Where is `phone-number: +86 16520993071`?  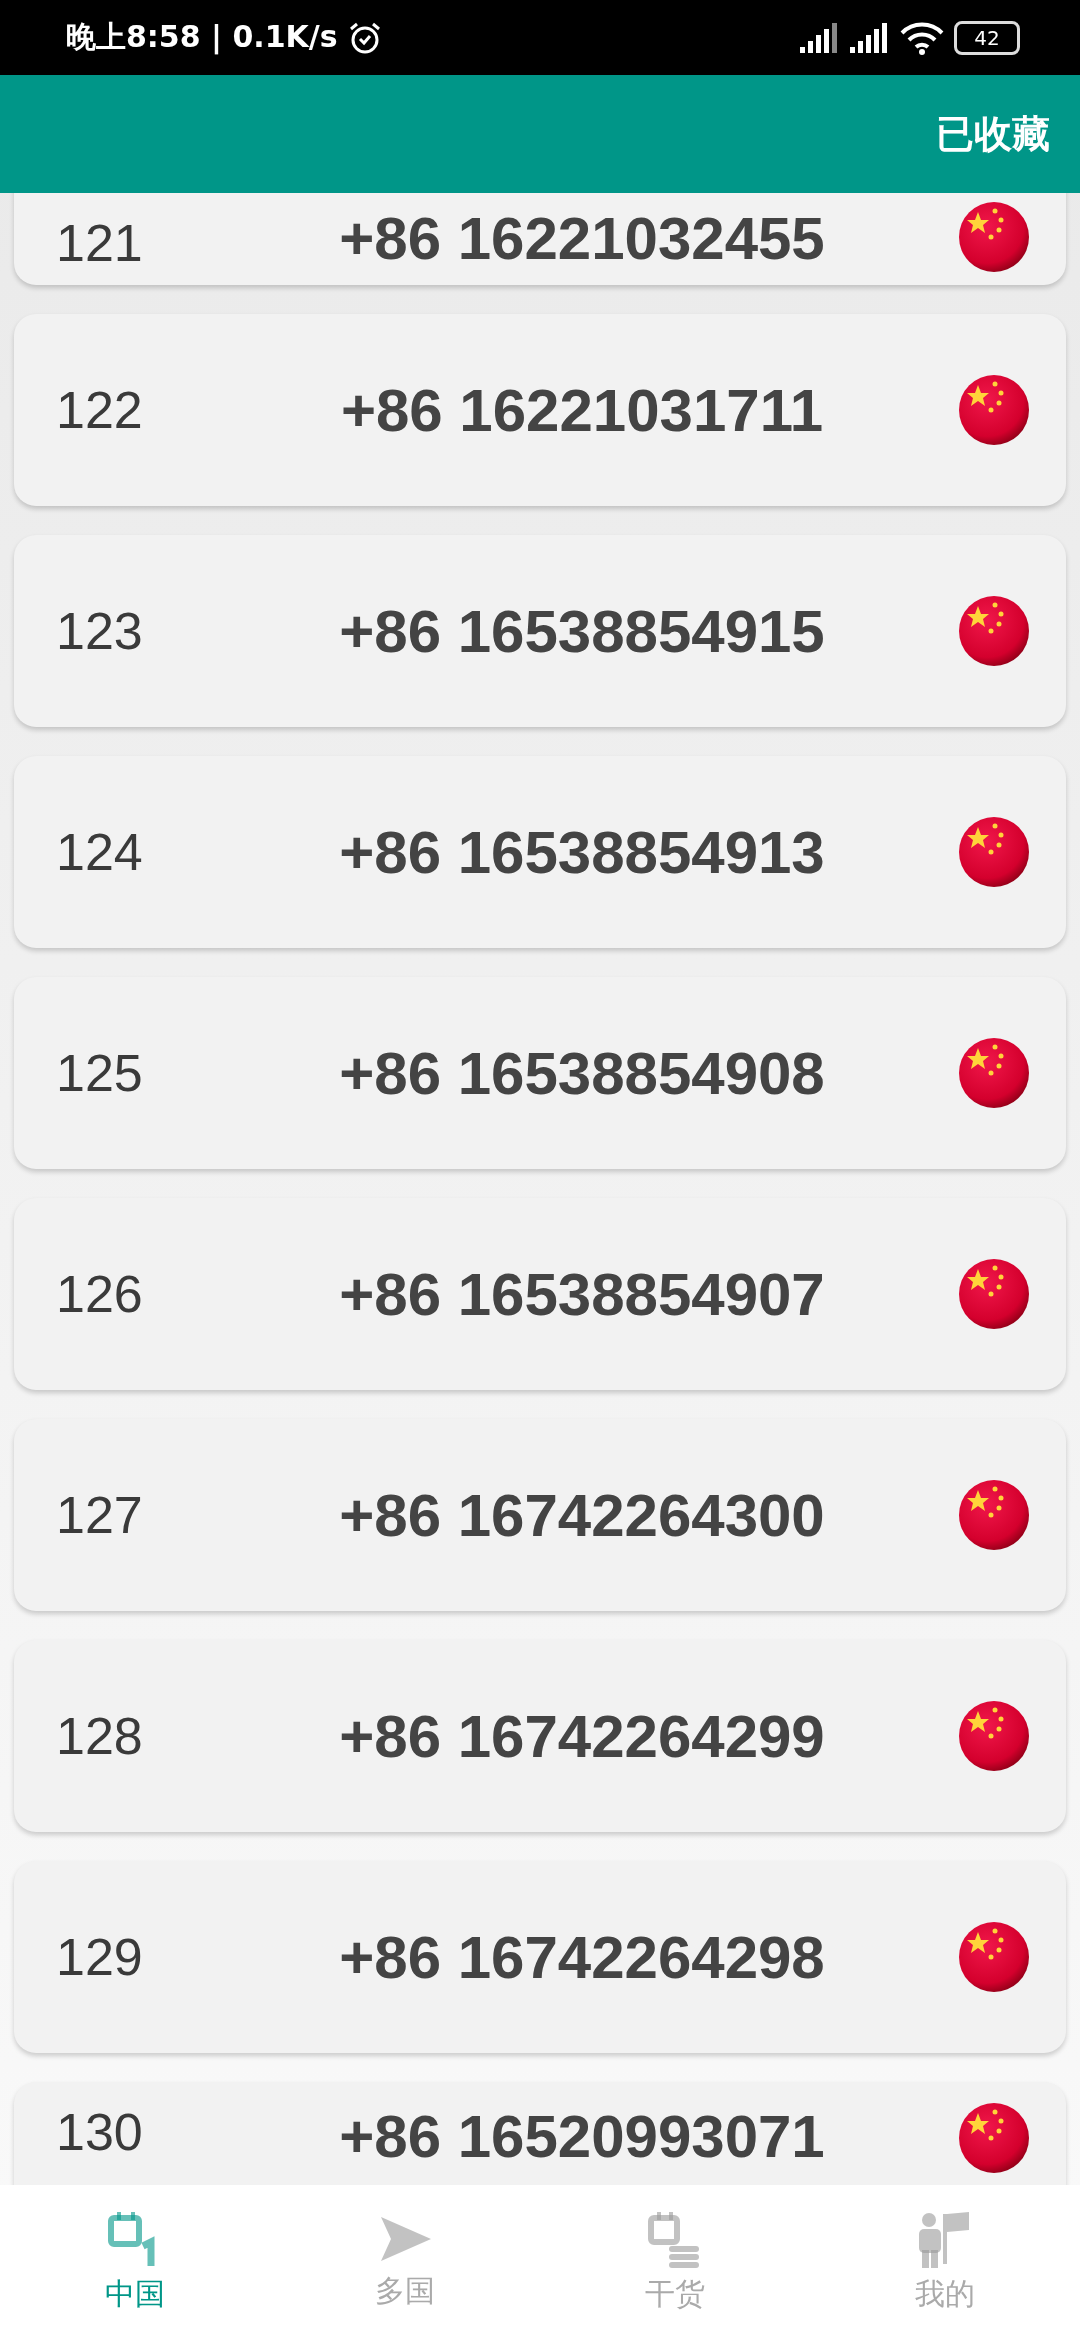 phone-number: +86 16520993071 is located at coordinates (582, 2136).